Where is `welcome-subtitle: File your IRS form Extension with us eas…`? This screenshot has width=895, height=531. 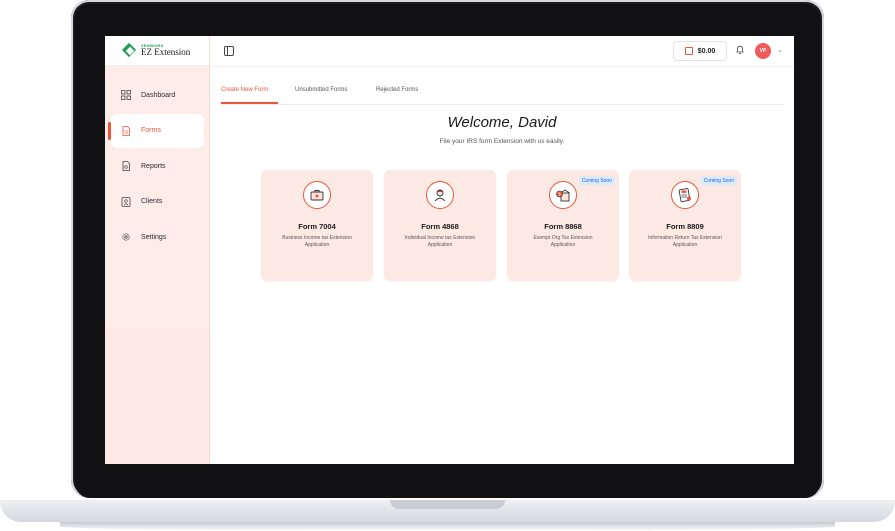
welcome-subtitle: File your IRS form Extension with us eas… is located at coordinates (502, 141).